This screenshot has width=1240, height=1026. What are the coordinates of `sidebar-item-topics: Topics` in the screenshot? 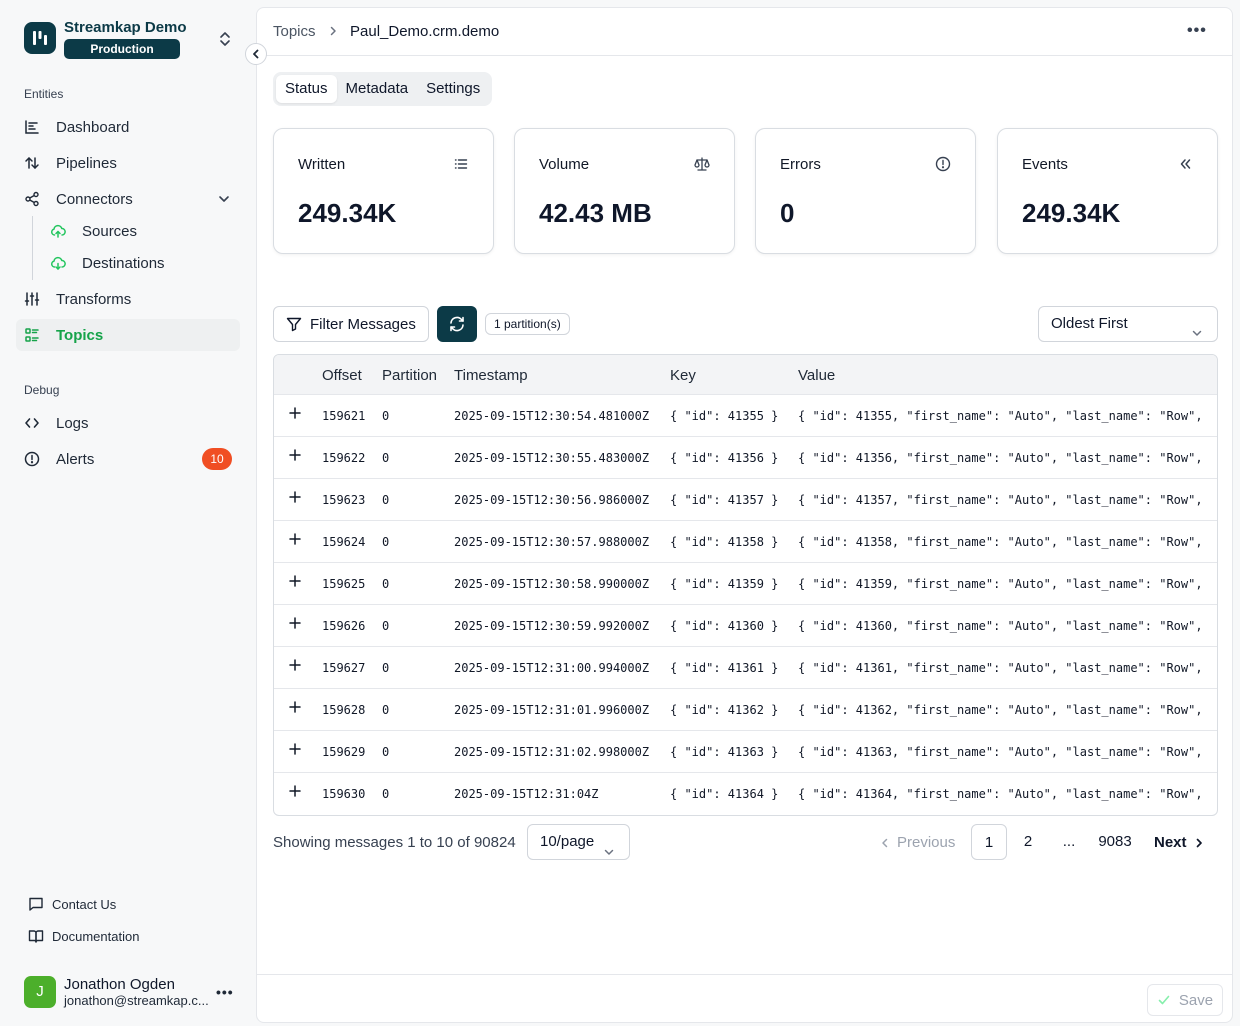 It's located at (128, 335).